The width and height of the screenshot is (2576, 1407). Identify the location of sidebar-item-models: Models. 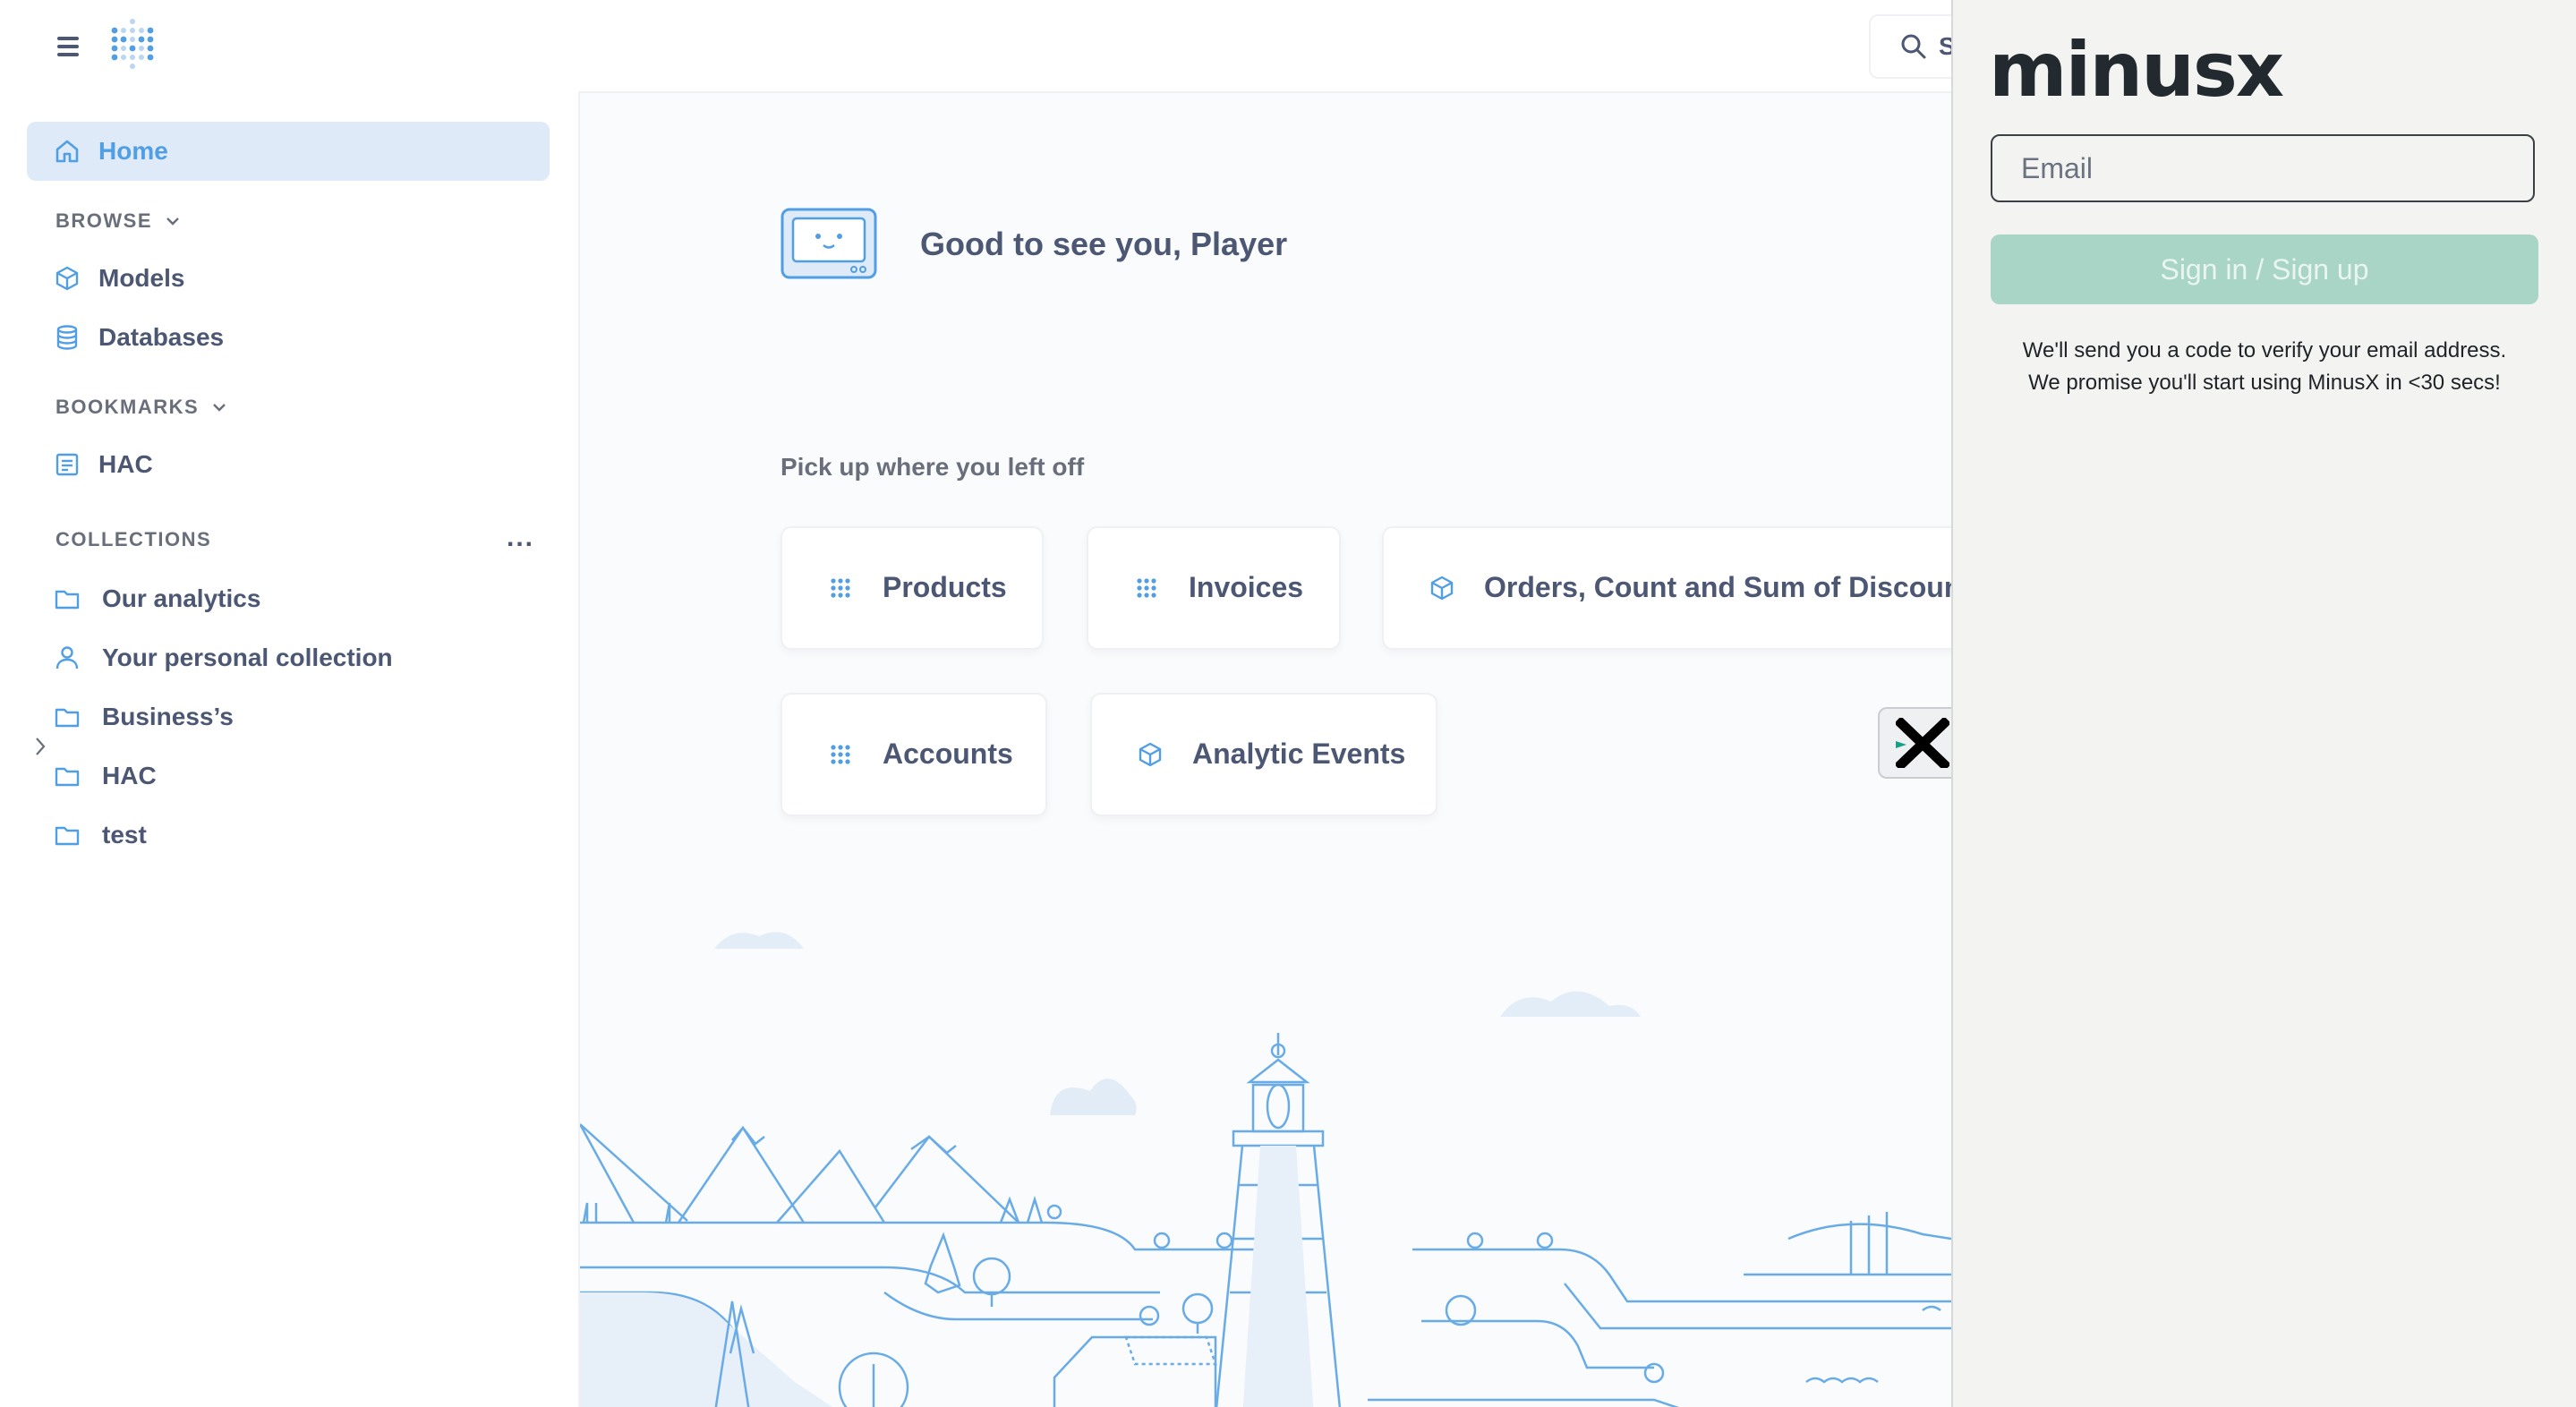
(288, 278).